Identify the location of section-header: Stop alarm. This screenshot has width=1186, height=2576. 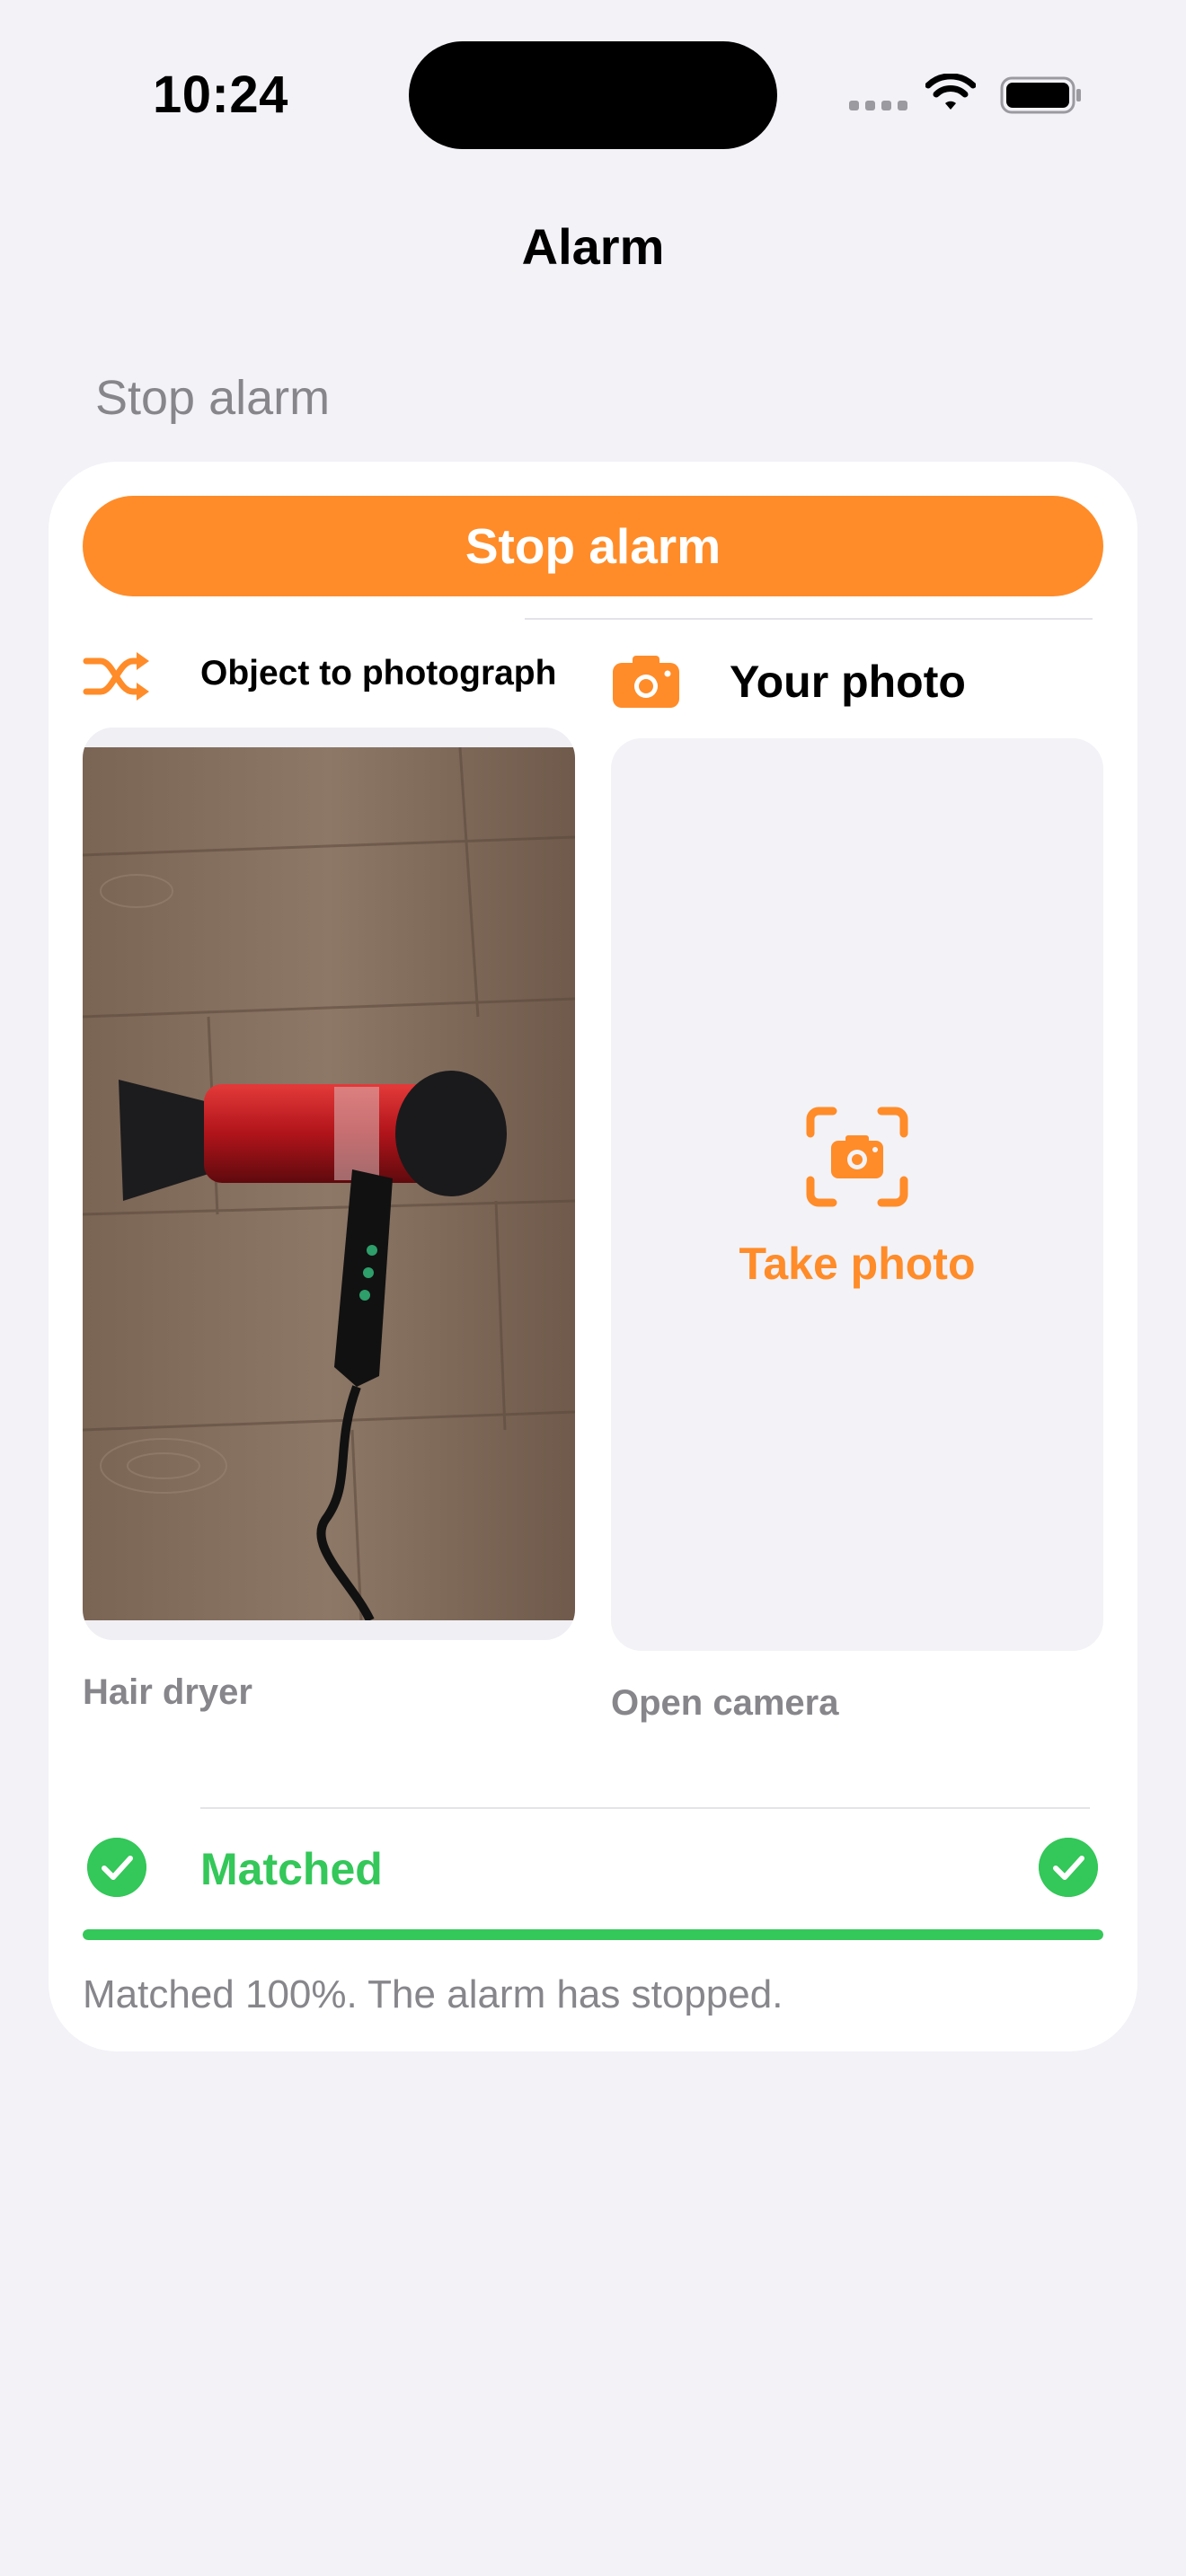
(213, 398).